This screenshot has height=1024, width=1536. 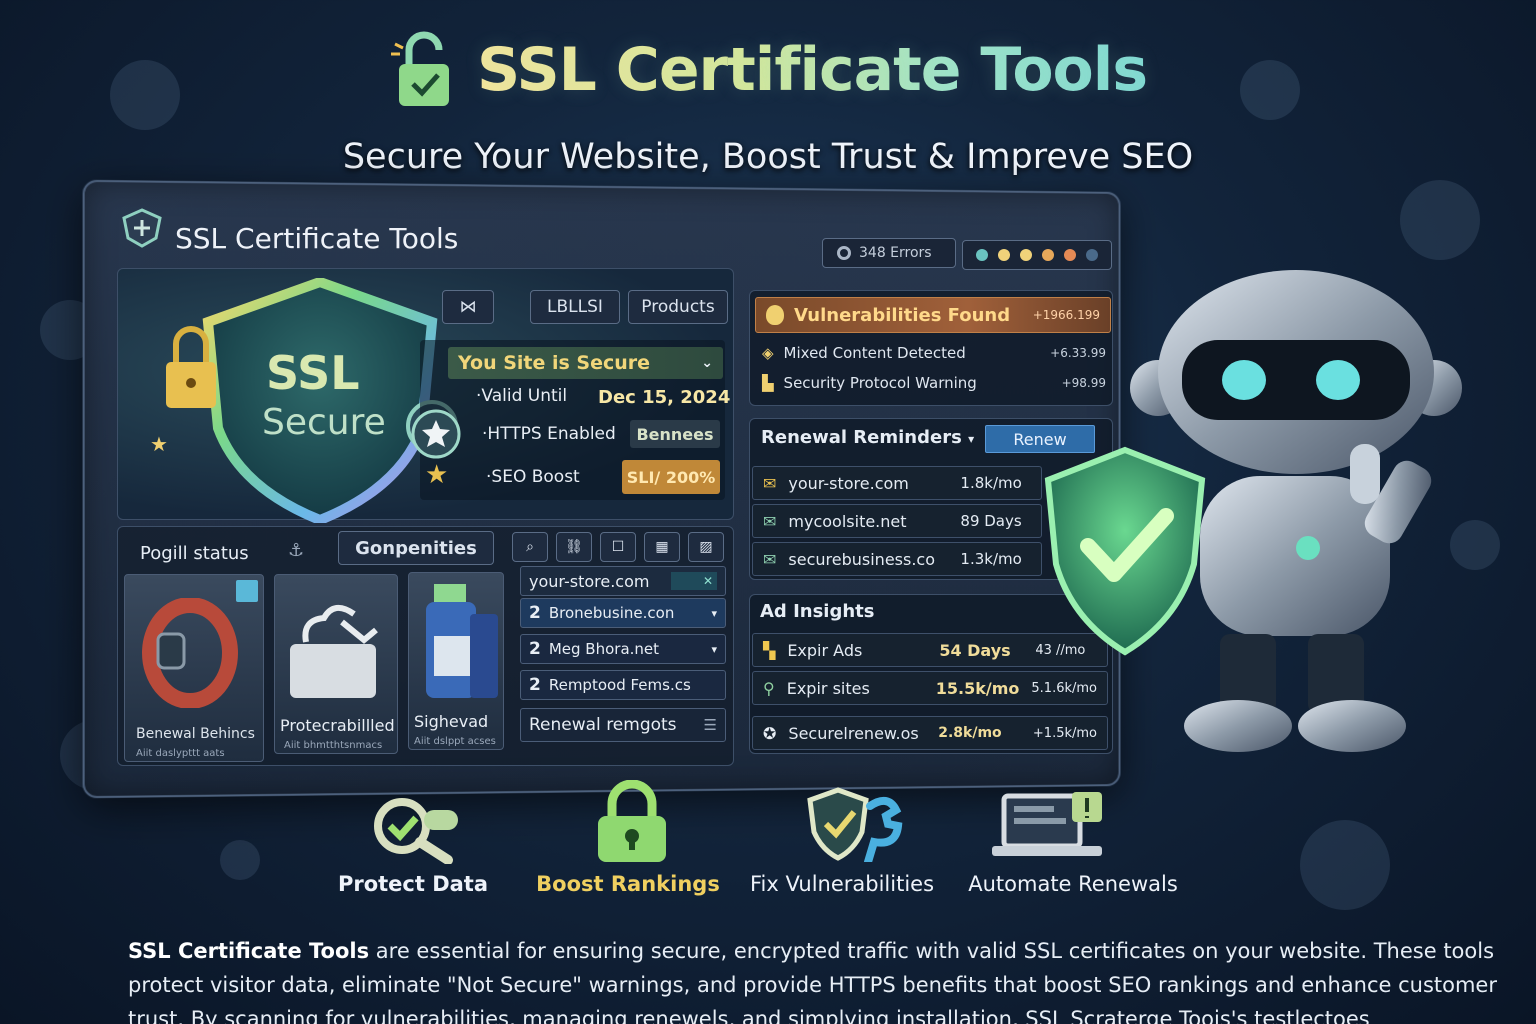 I want to click on ad-insights-title: Ad Insights, so click(x=817, y=611).